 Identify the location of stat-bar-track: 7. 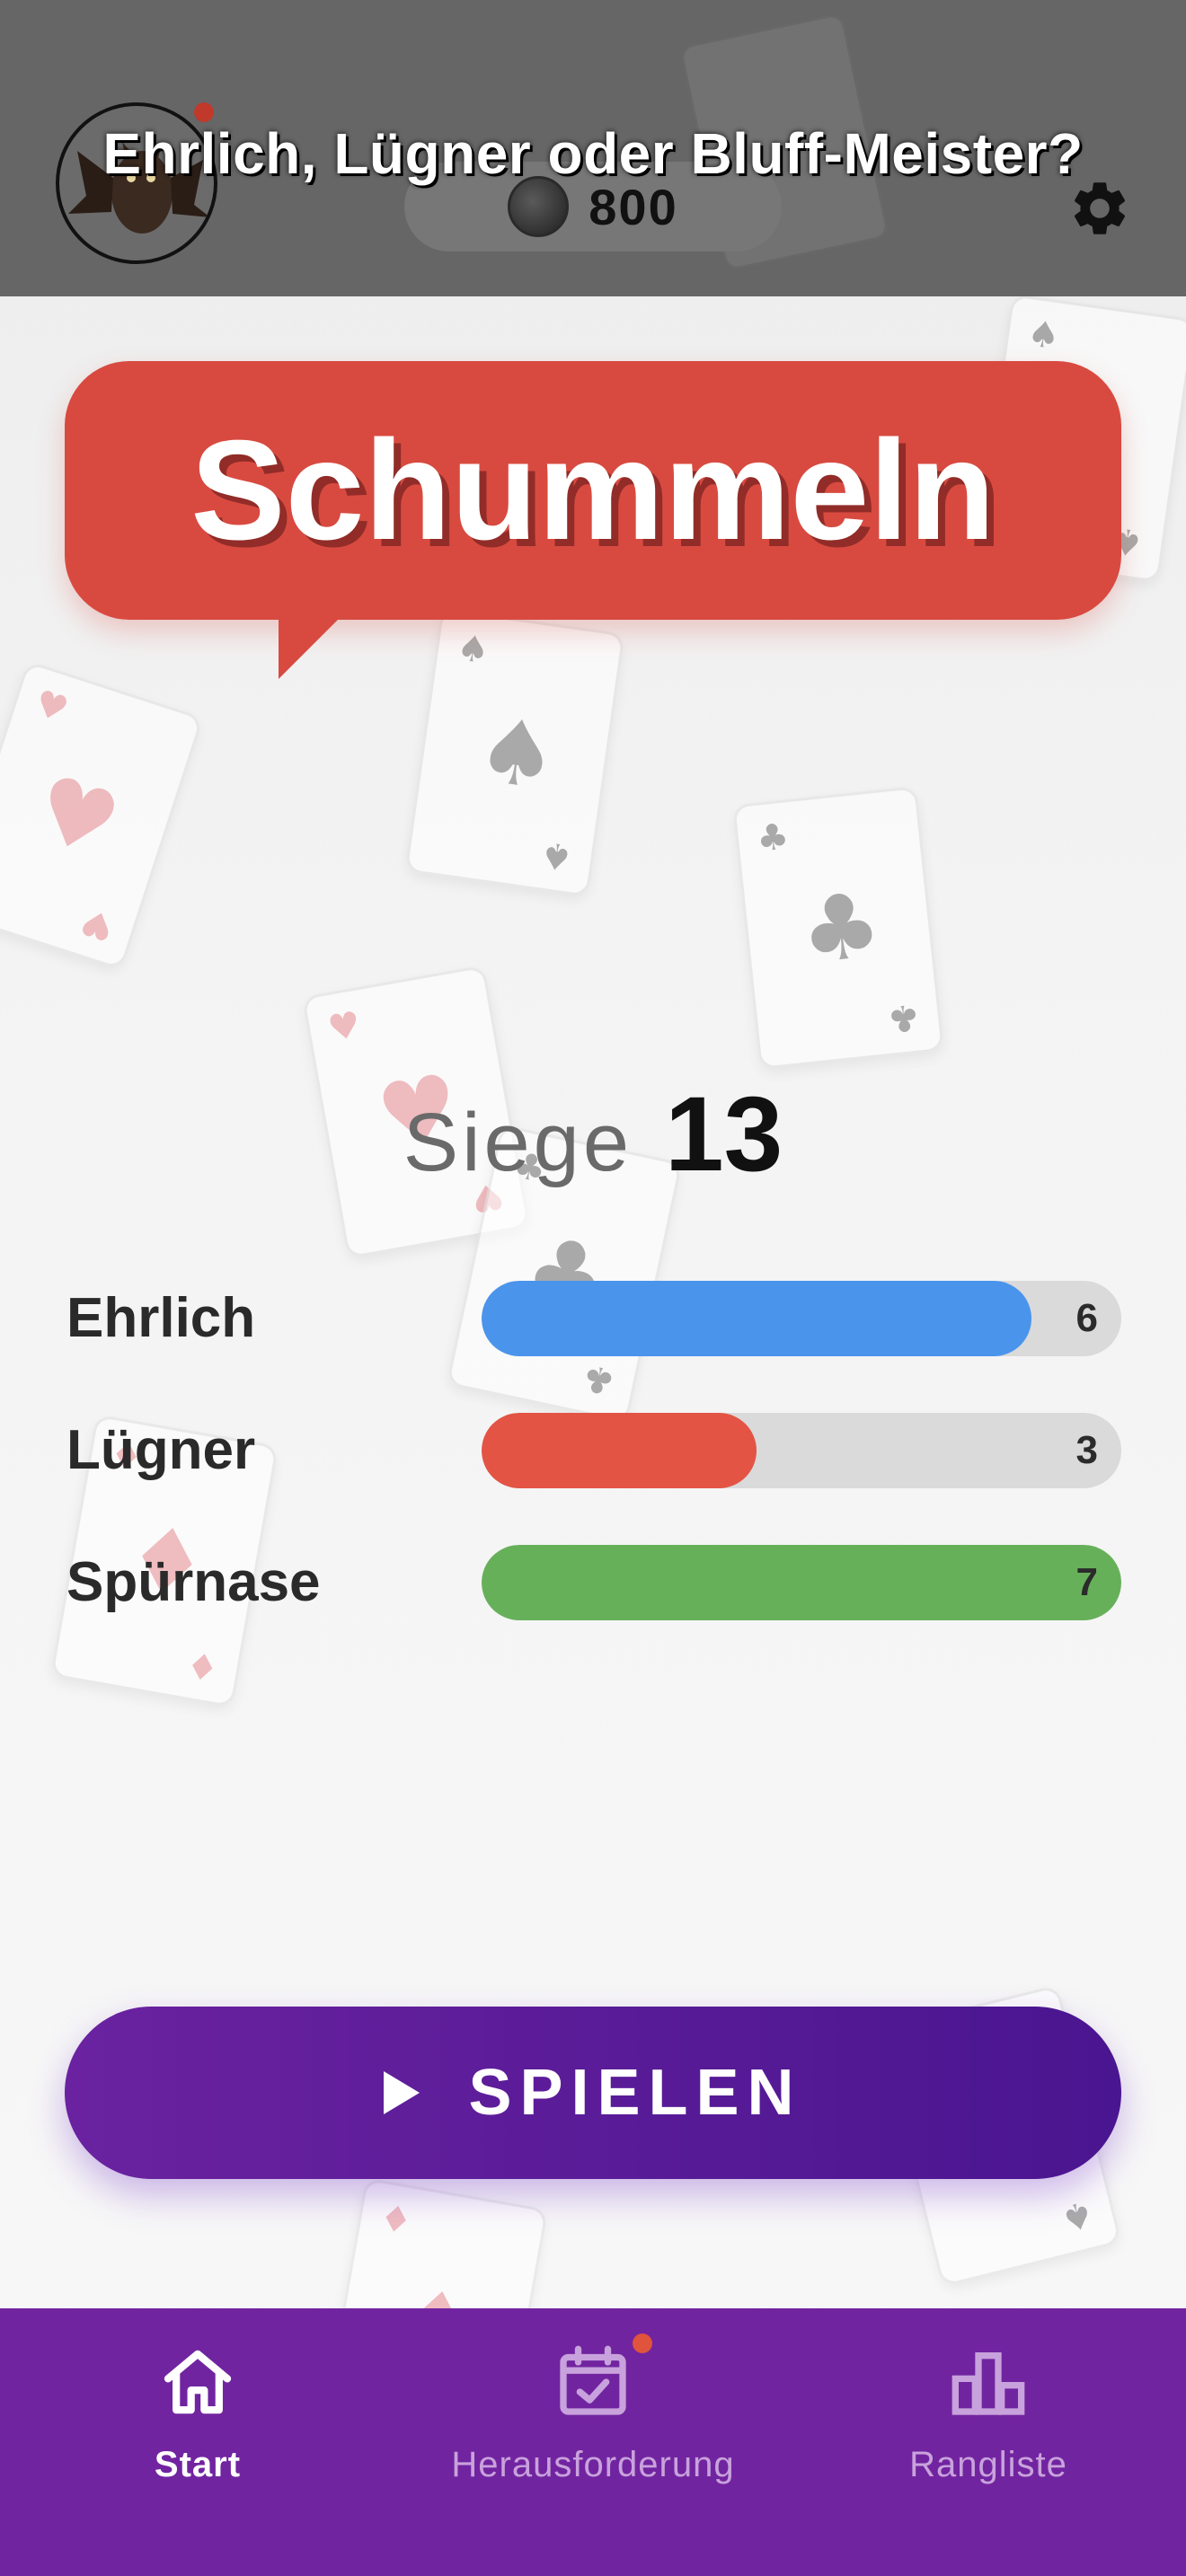
(801, 1582).